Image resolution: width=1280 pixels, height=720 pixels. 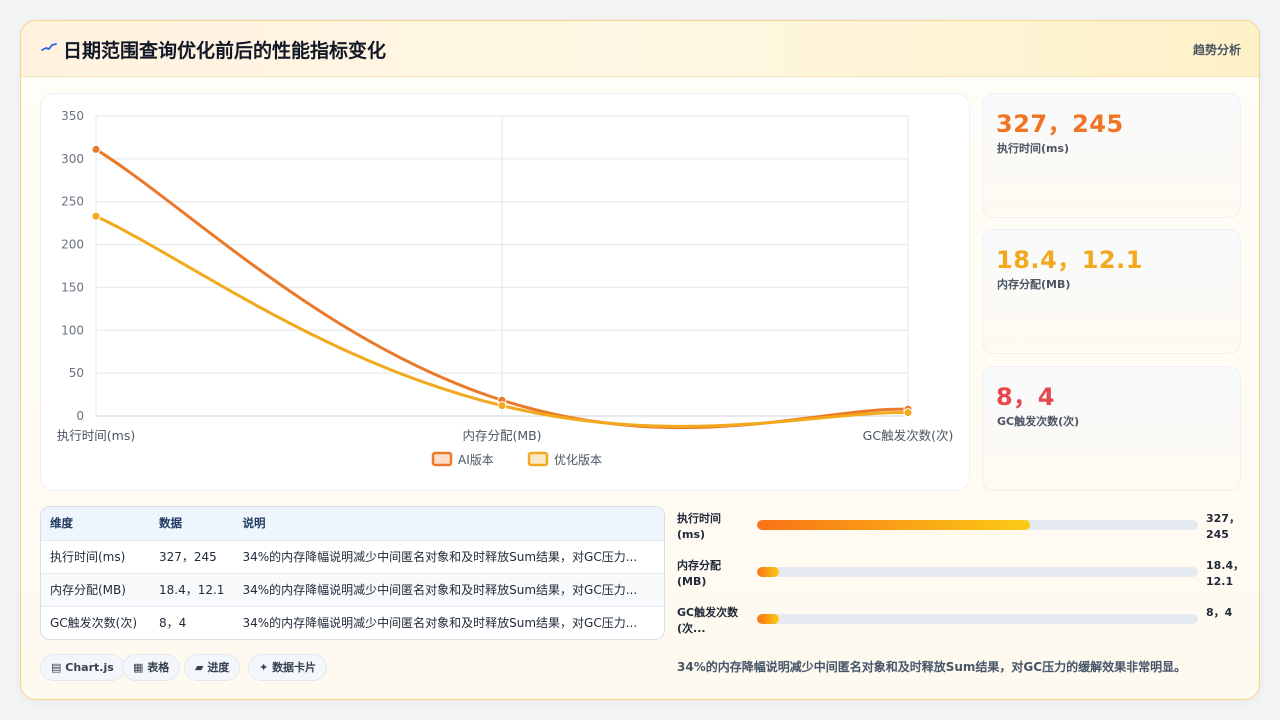 I want to click on legend-label: 优化版本, so click(x=578, y=460).